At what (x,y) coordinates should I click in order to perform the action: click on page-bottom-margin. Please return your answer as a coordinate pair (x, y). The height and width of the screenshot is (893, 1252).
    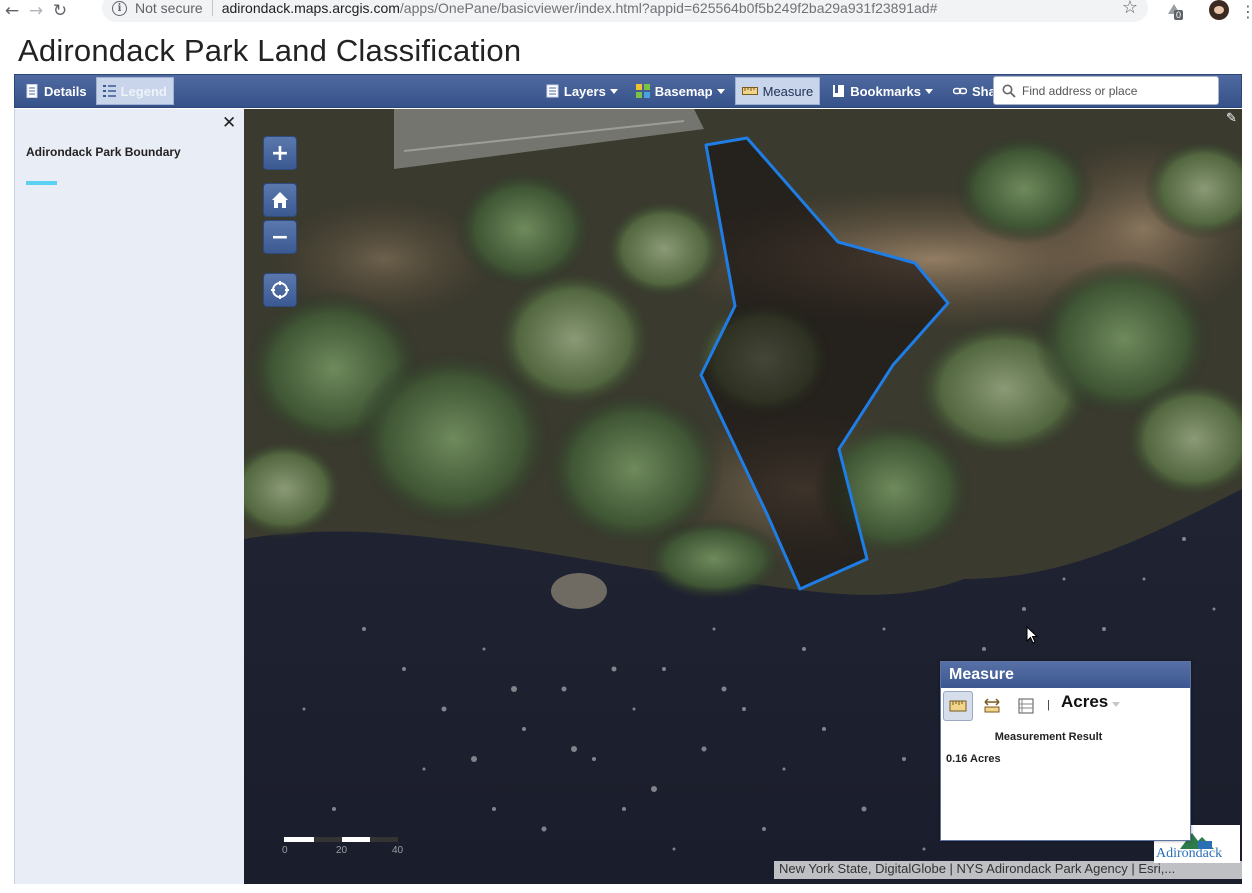
    Looking at the image, I should click on (626, 888).